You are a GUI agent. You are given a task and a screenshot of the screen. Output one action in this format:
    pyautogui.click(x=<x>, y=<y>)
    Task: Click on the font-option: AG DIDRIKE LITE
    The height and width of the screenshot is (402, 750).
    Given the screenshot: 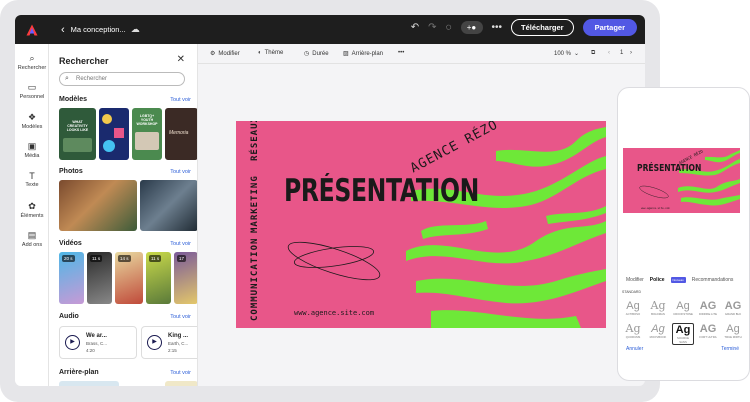 What is the action you would take?
    pyautogui.click(x=708, y=308)
    